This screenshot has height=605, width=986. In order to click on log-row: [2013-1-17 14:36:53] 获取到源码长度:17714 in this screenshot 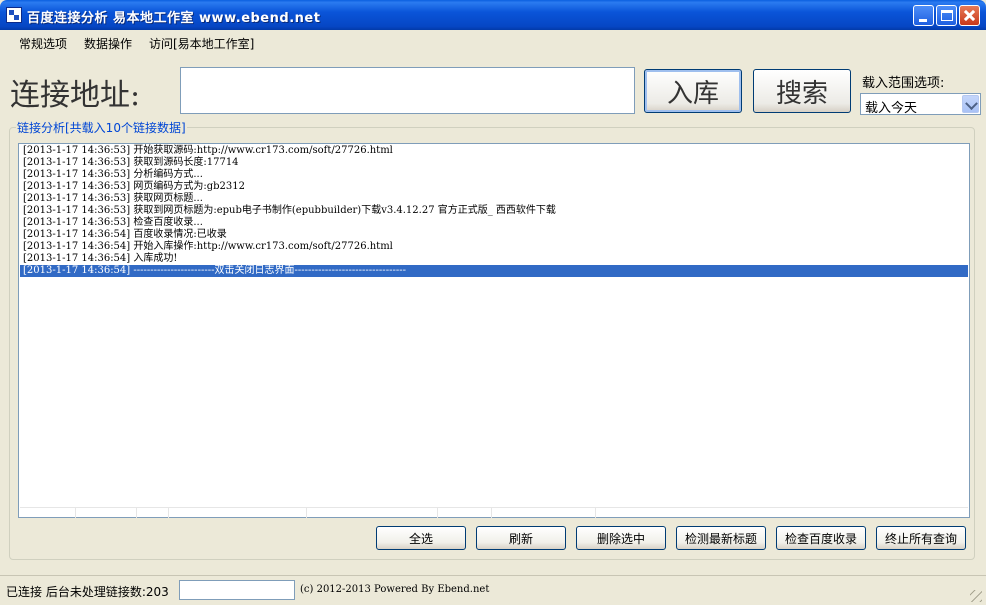, I will do `click(494, 163)`.